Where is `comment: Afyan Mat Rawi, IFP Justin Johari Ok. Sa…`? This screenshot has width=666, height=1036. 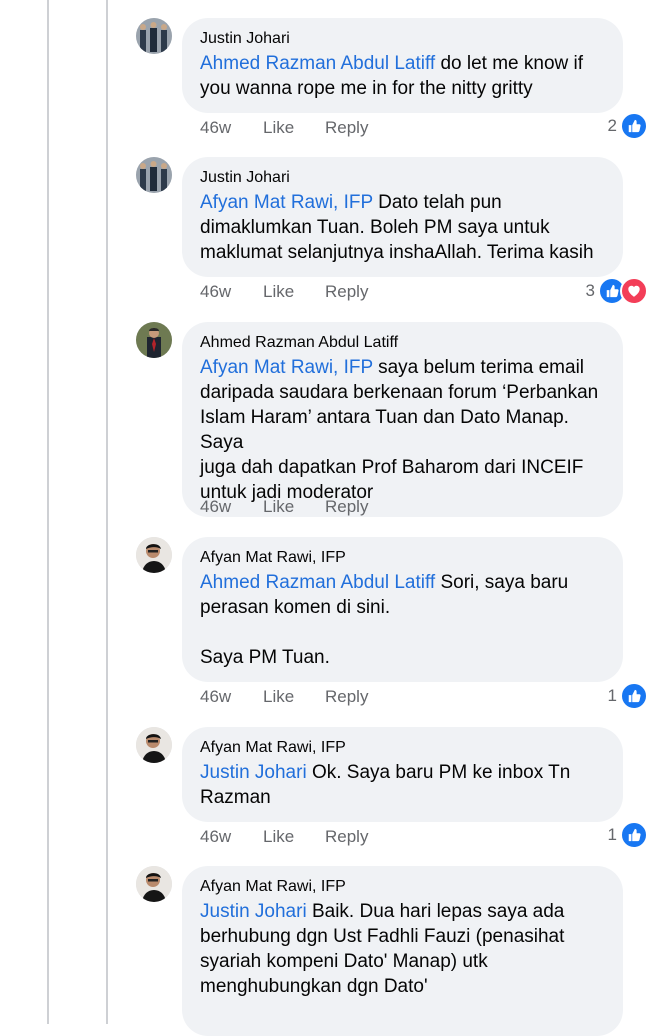
comment: Afyan Mat Rawi, IFP Justin Johari Ok. Sa… is located at coordinates (392, 789).